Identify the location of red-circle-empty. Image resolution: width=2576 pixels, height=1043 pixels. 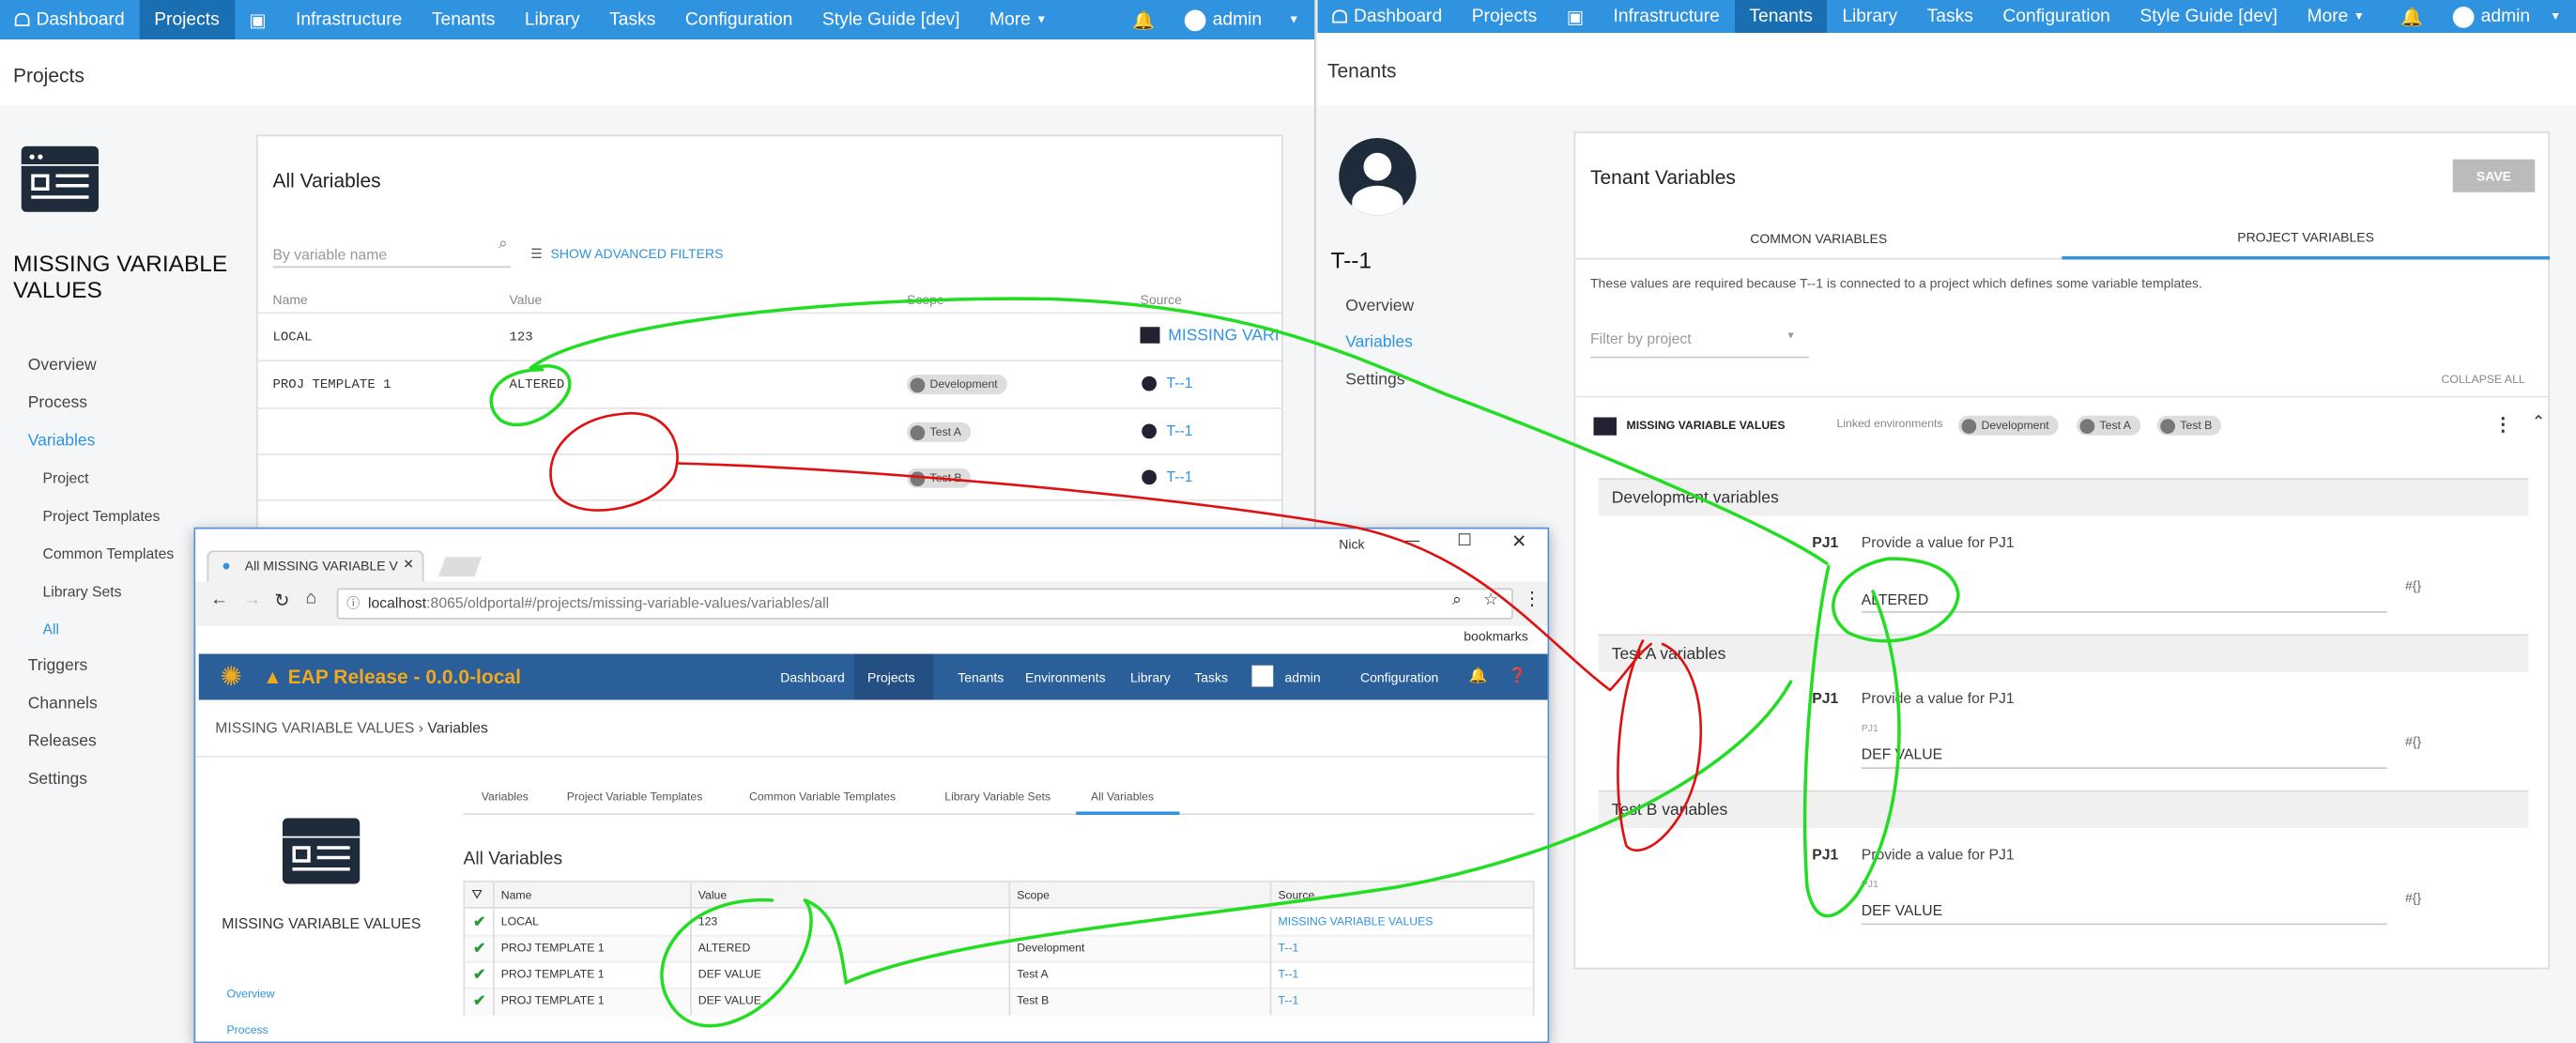
(614, 462).